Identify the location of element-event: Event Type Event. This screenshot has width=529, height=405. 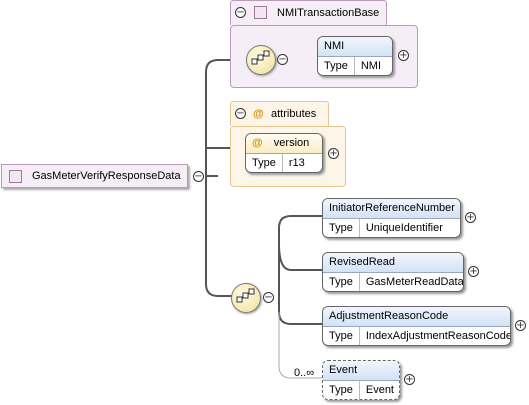
(361, 380).